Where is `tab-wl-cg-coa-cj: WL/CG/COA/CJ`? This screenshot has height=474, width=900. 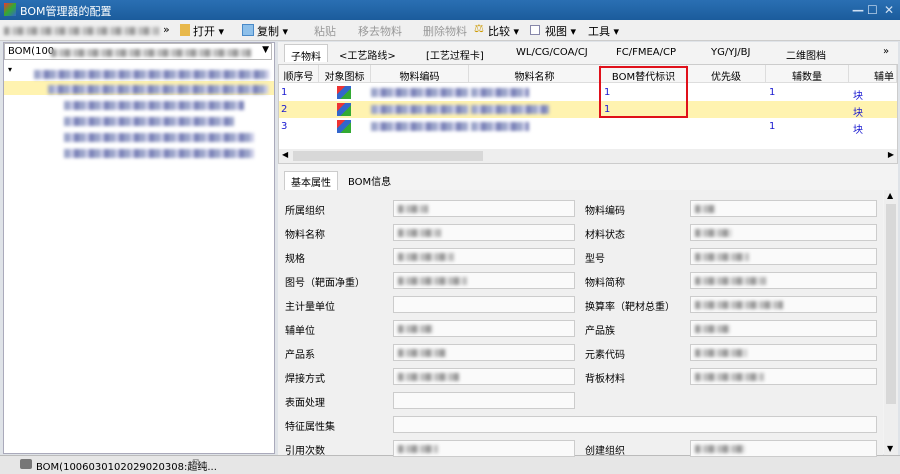 tab-wl-cg-coa-cj: WL/CG/COA/CJ is located at coordinates (552, 53).